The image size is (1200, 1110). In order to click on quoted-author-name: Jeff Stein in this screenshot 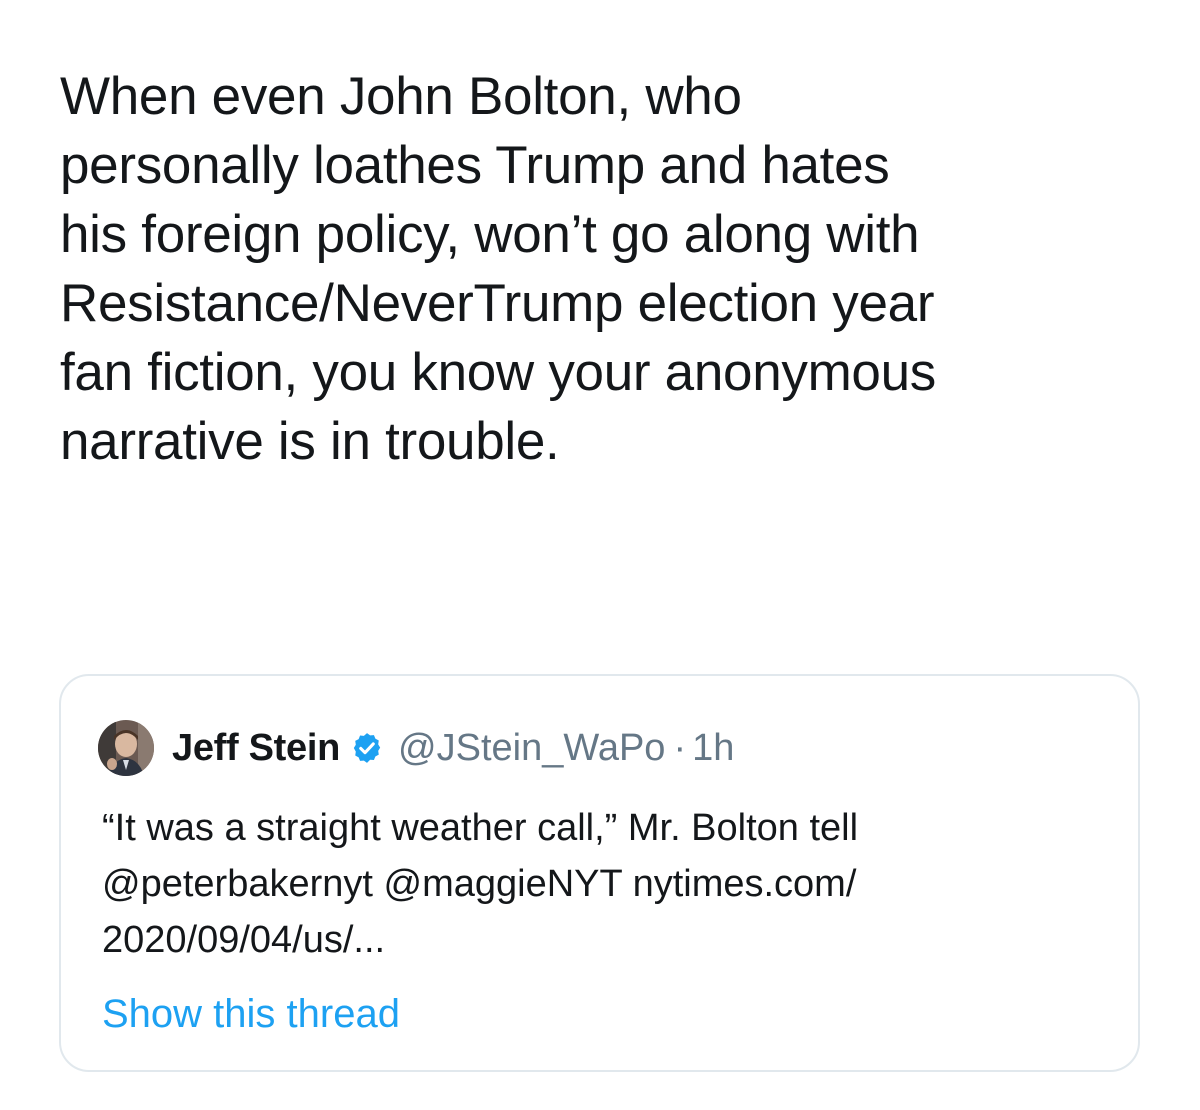, I will do `click(256, 748)`.